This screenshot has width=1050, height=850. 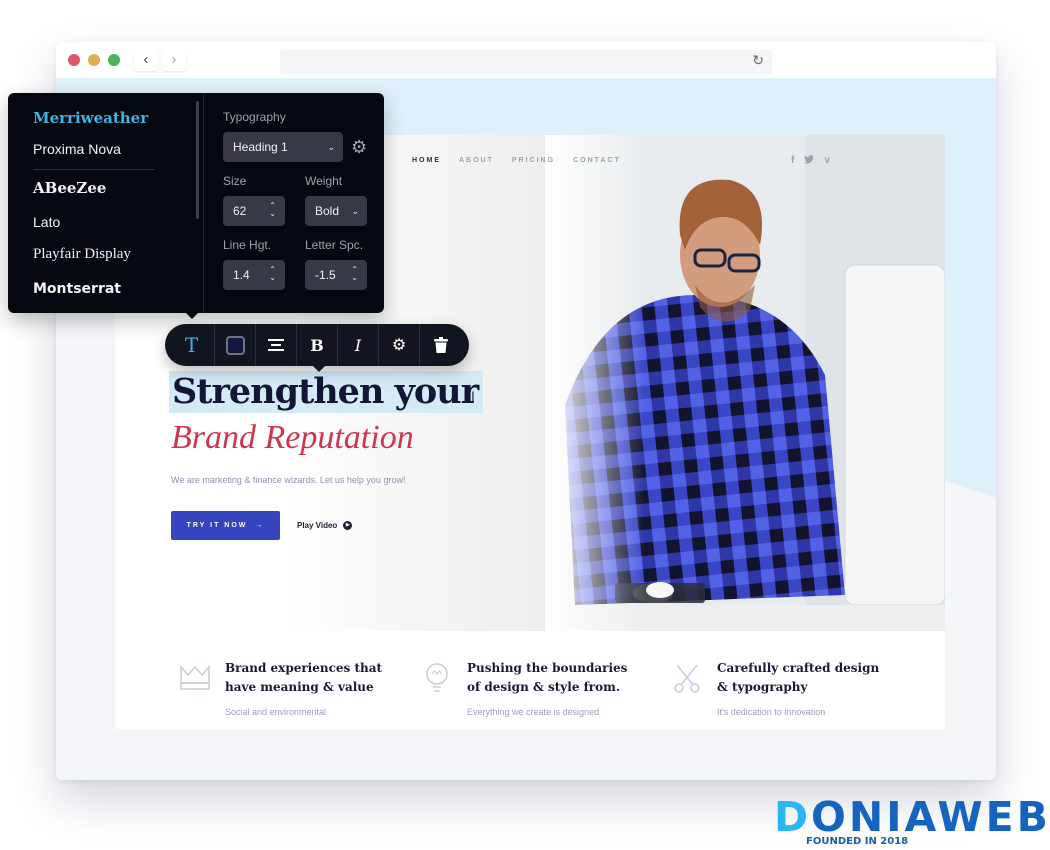 I want to click on nav-home: HOME, so click(x=426, y=160).